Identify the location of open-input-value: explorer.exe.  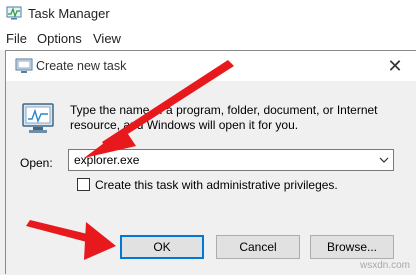
(106, 160).